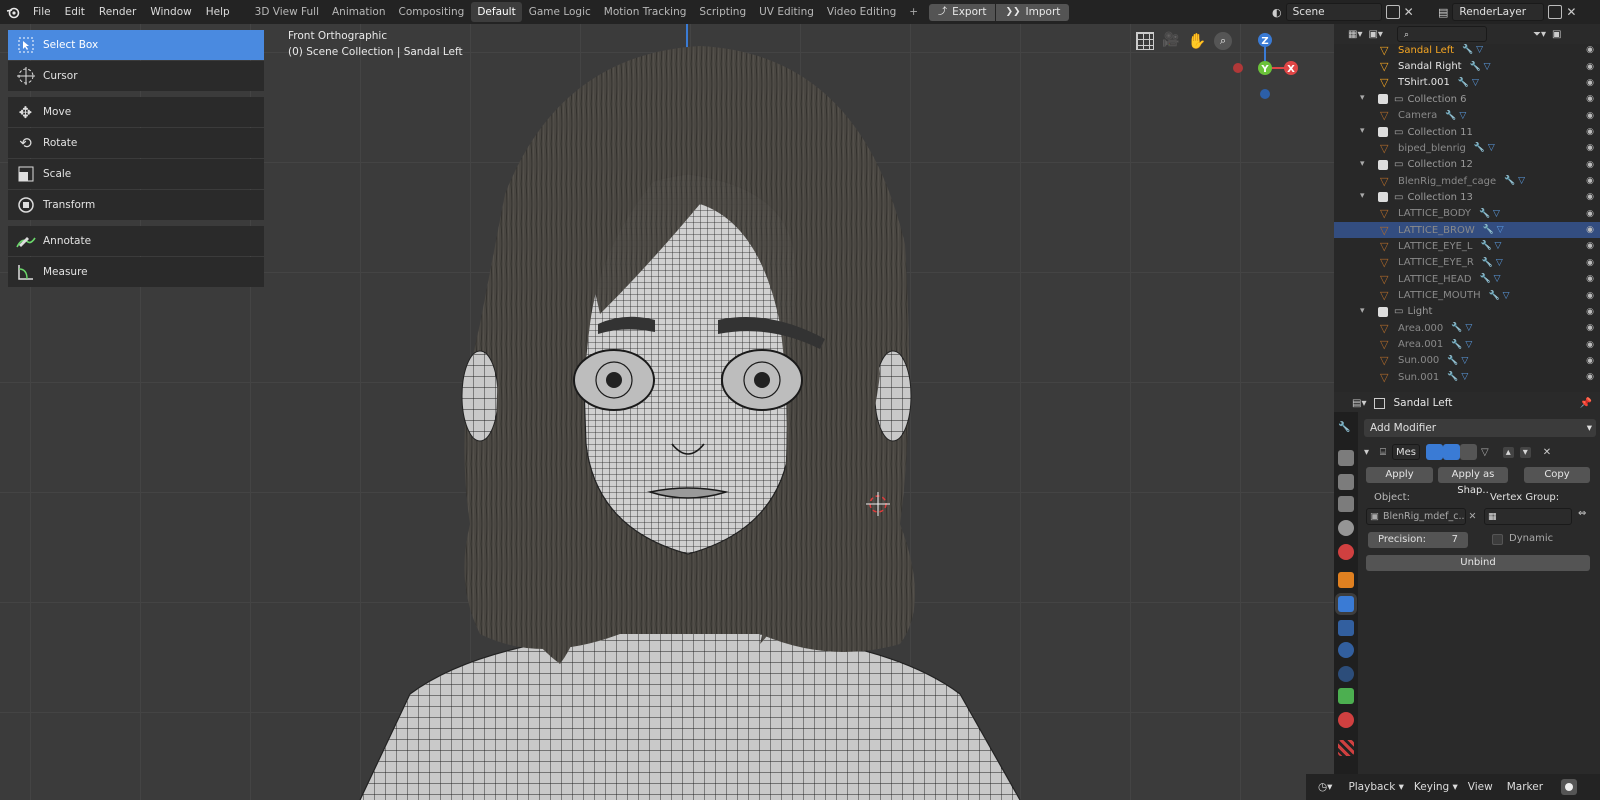  What do you see at coordinates (1467, 132) in the screenshot?
I see `outliner-row: ▾ ▭ Collection 11 ◉` at bounding box center [1467, 132].